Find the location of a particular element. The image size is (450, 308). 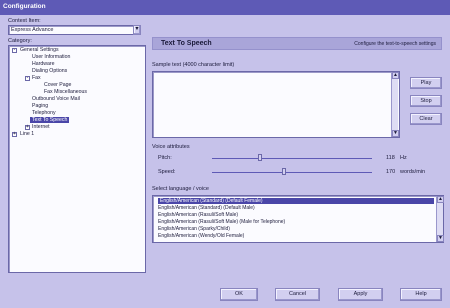

voice-list-label: Select language / voice is located at coordinates (180, 189).